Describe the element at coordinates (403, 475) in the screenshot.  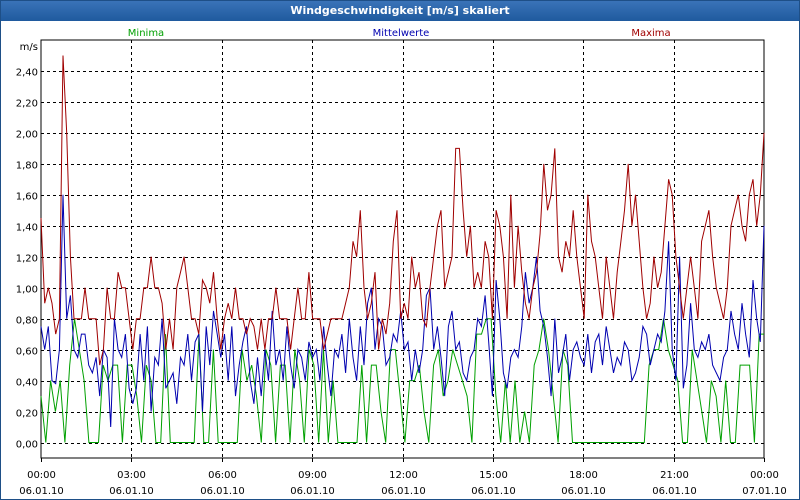
I see `x-tick-time-label: 12:00` at that location.